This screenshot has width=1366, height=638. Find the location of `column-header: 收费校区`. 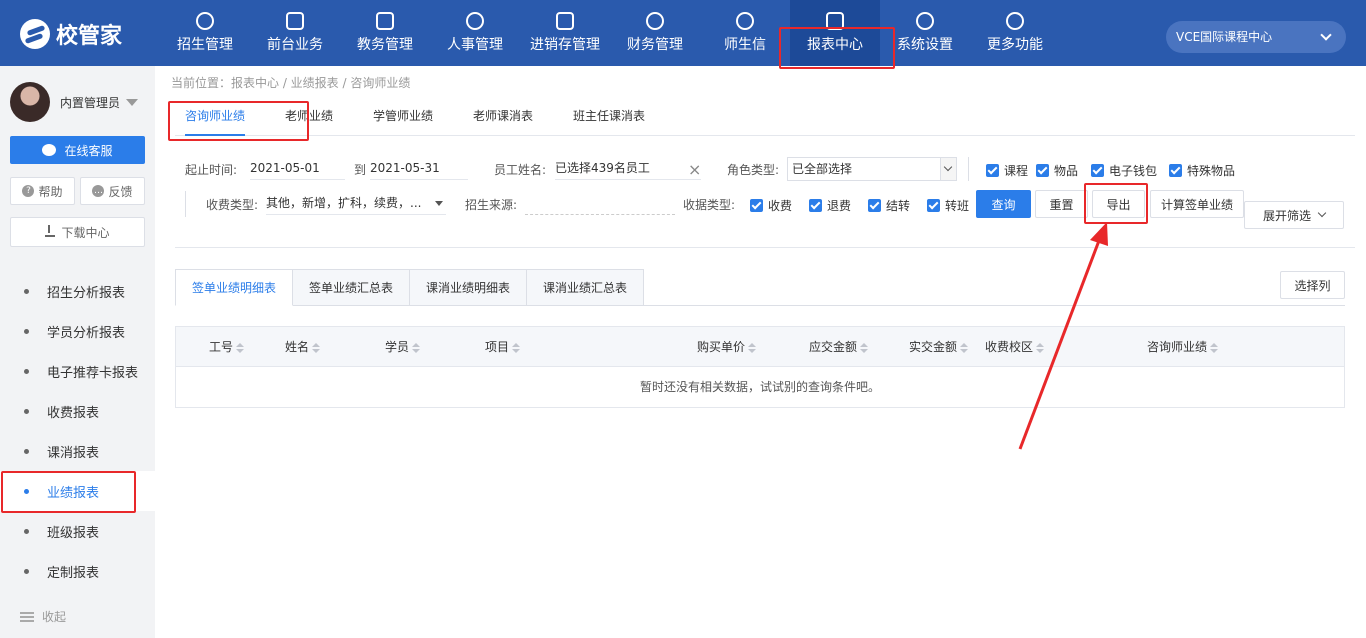

column-header: 收费校区 is located at coordinates (1015, 347).